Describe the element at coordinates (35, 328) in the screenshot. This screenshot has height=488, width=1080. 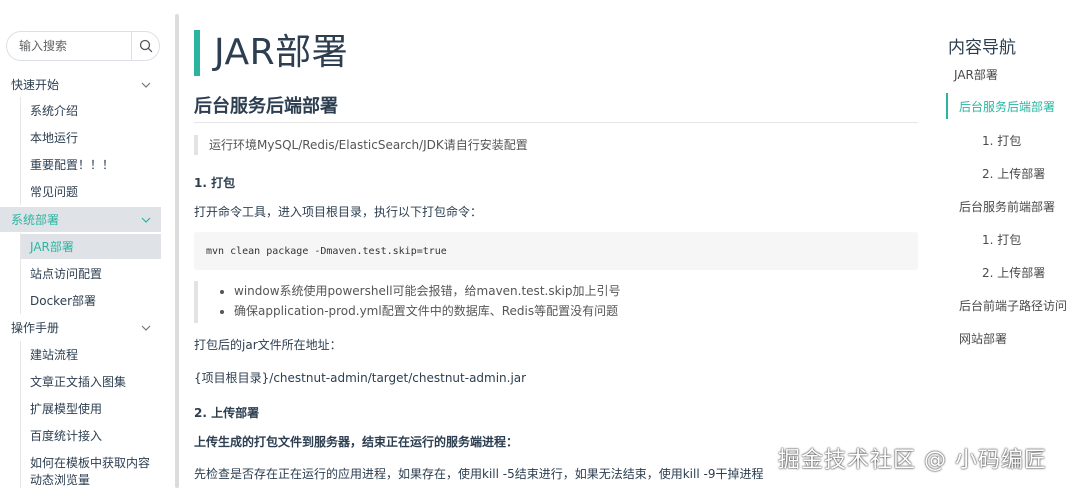
I see `sidebar-group-label: 操作手册` at that location.